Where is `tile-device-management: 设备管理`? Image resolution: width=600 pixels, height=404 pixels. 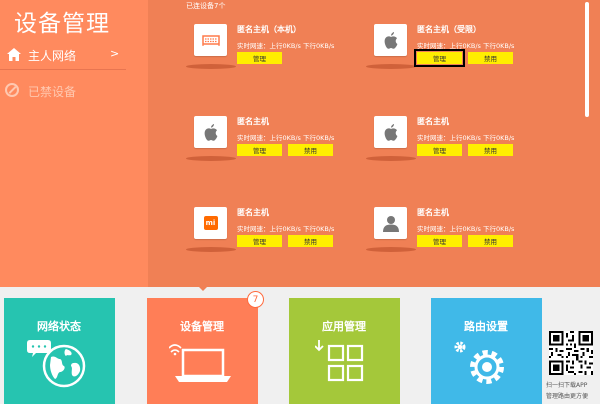 tile-device-management: 设备管理 is located at coordinates (202, 351).